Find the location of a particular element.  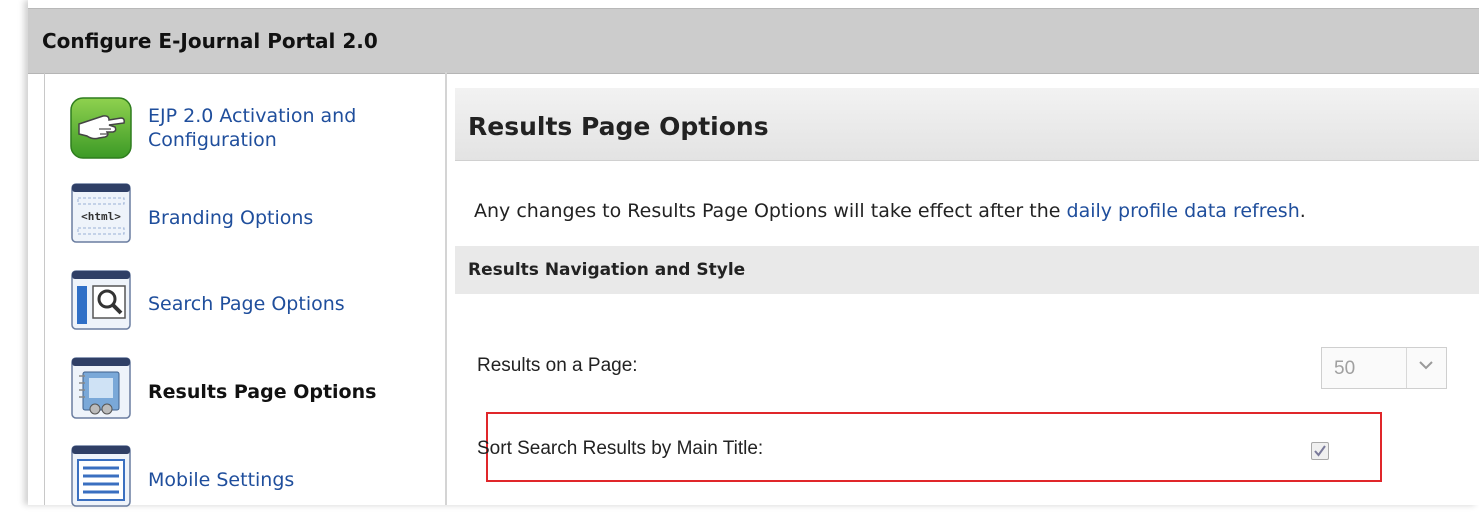

svg-text: <html> is located at coordinates (101, 216).